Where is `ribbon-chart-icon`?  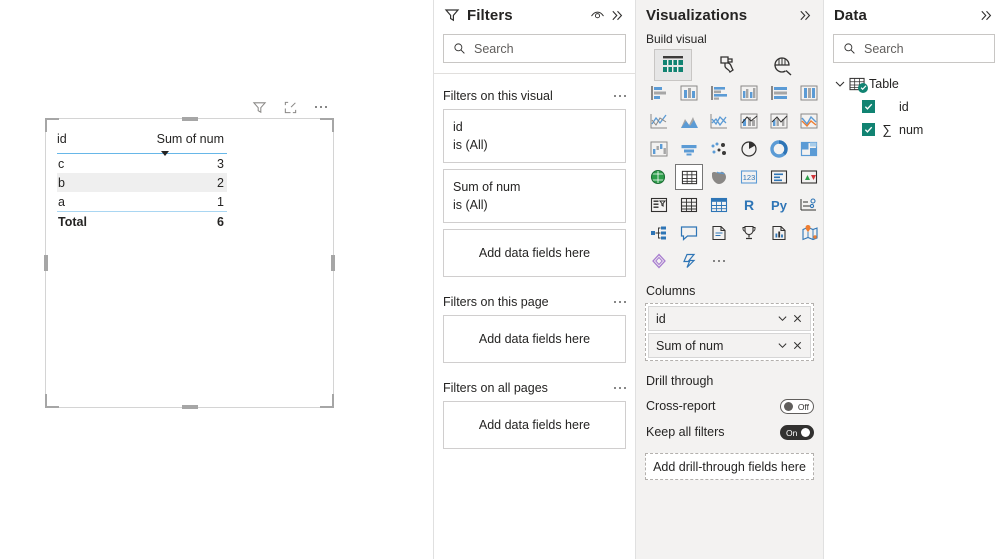 ribbon-chart-icon is located at coordinates (809, 121).